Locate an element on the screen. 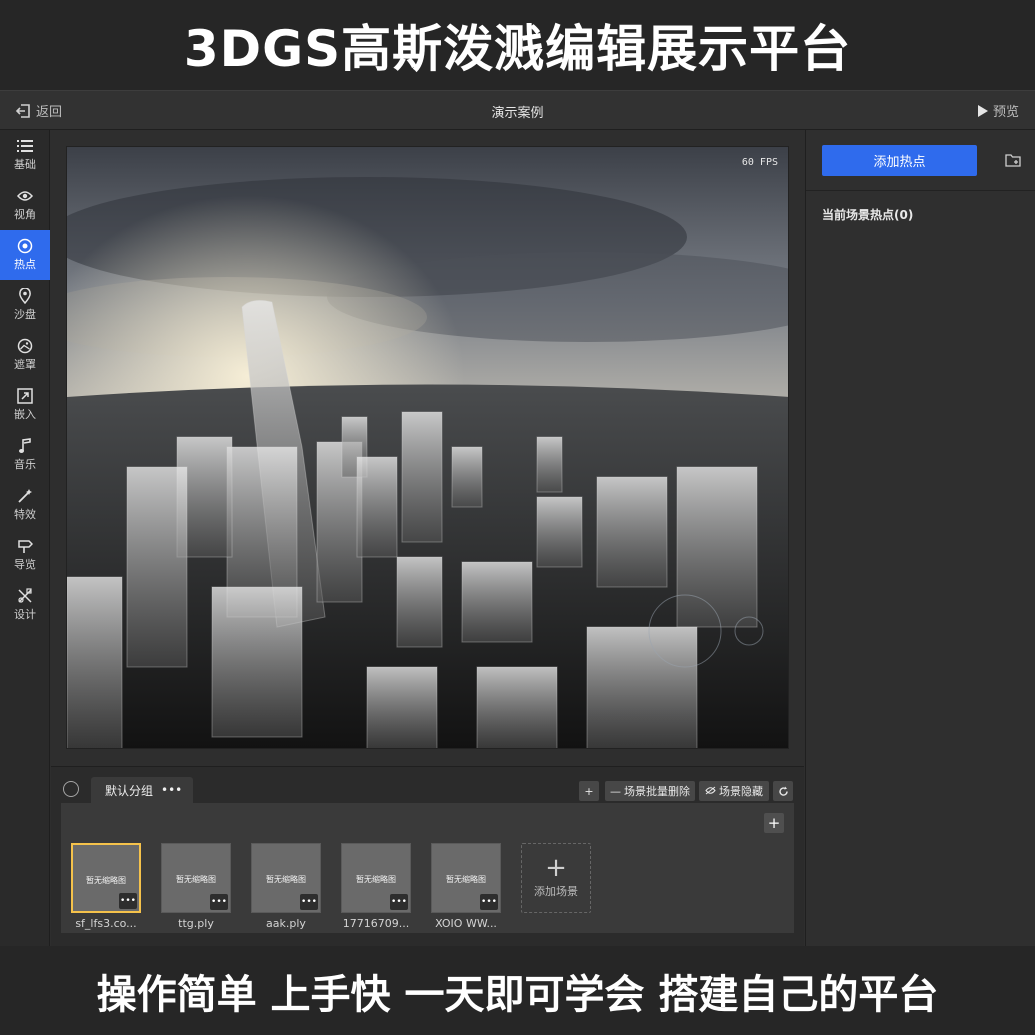 The image size is (1035, 1035). sidebar-item-label: 遮罩 is located at coordinates (25, 364).